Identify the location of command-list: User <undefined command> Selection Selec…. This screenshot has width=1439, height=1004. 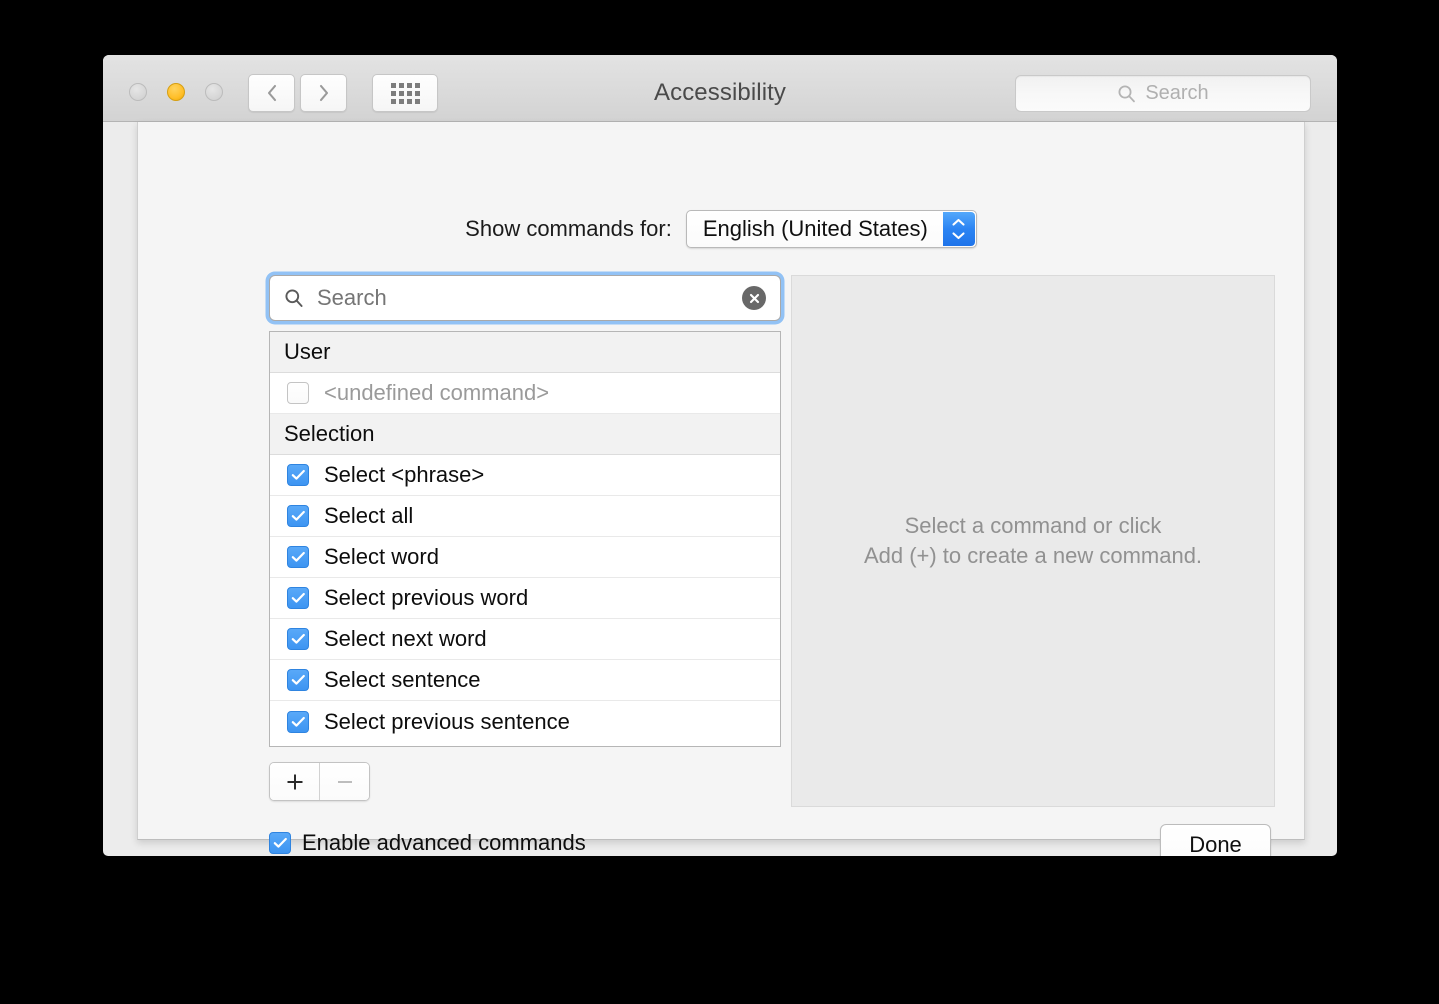
(525, 539).